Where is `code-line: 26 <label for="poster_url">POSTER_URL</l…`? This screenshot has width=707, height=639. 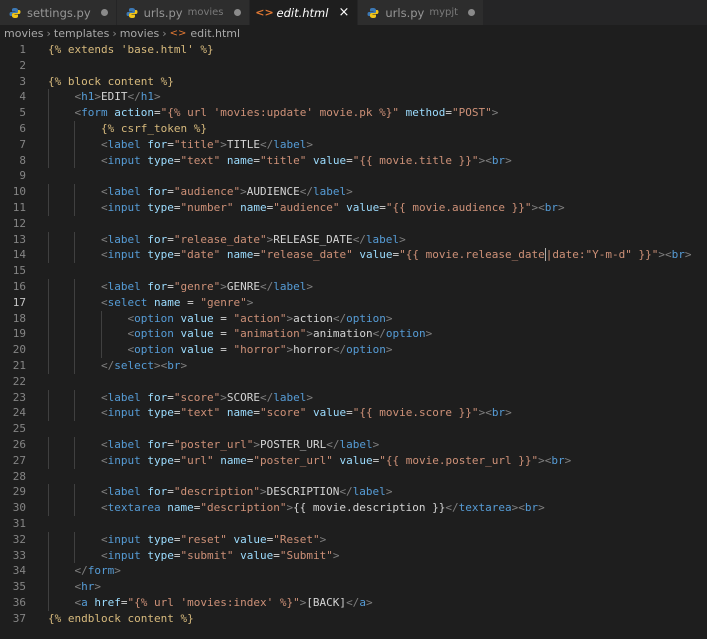 code-line: 26 <label for="poster_url">POSTER_URL</l… is located at coordinates (353, 444).